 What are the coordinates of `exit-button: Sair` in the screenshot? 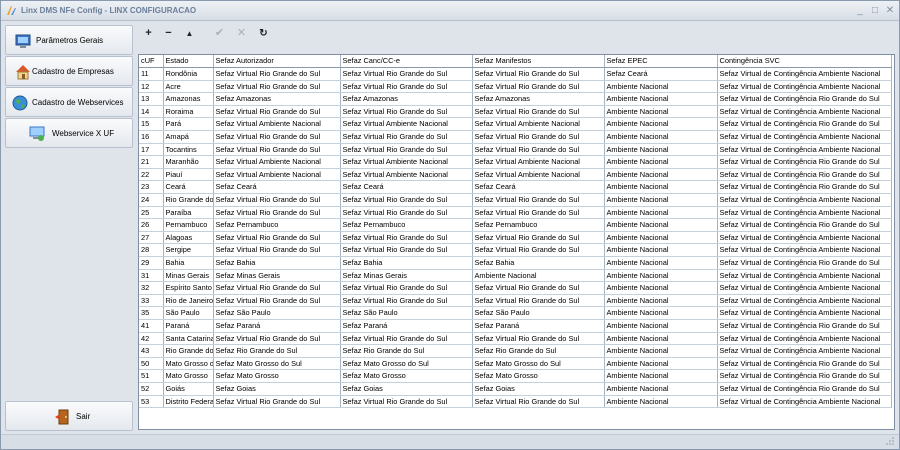 It's located at (69, 416).